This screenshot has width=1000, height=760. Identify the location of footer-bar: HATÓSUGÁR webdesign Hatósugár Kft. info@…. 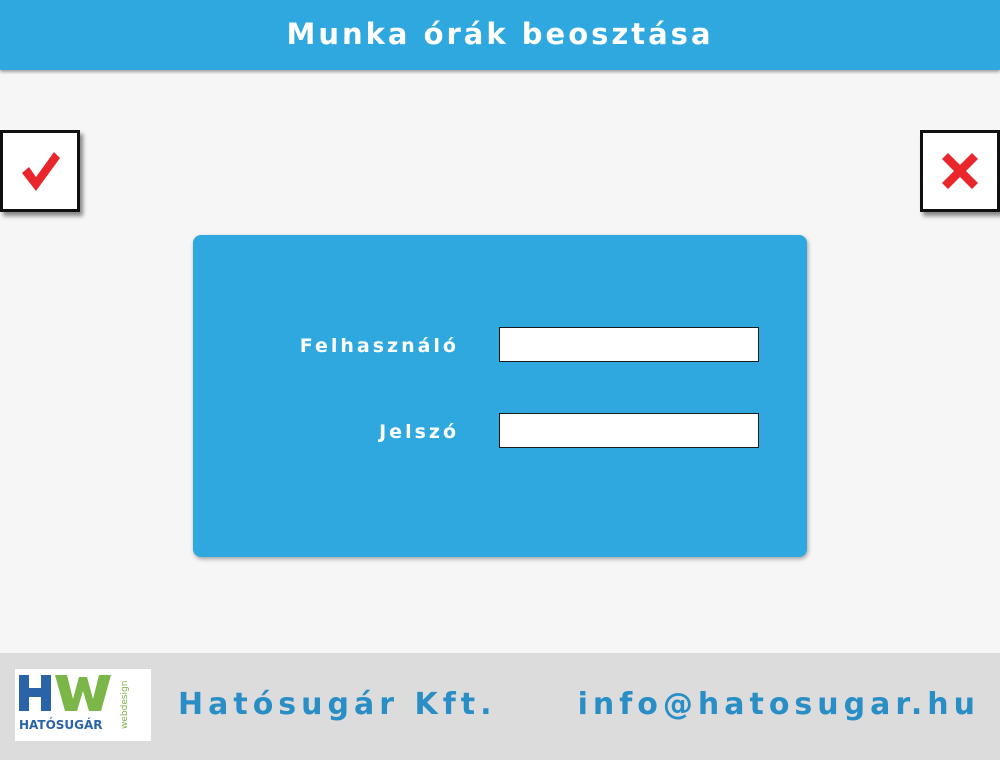
(500, 706).